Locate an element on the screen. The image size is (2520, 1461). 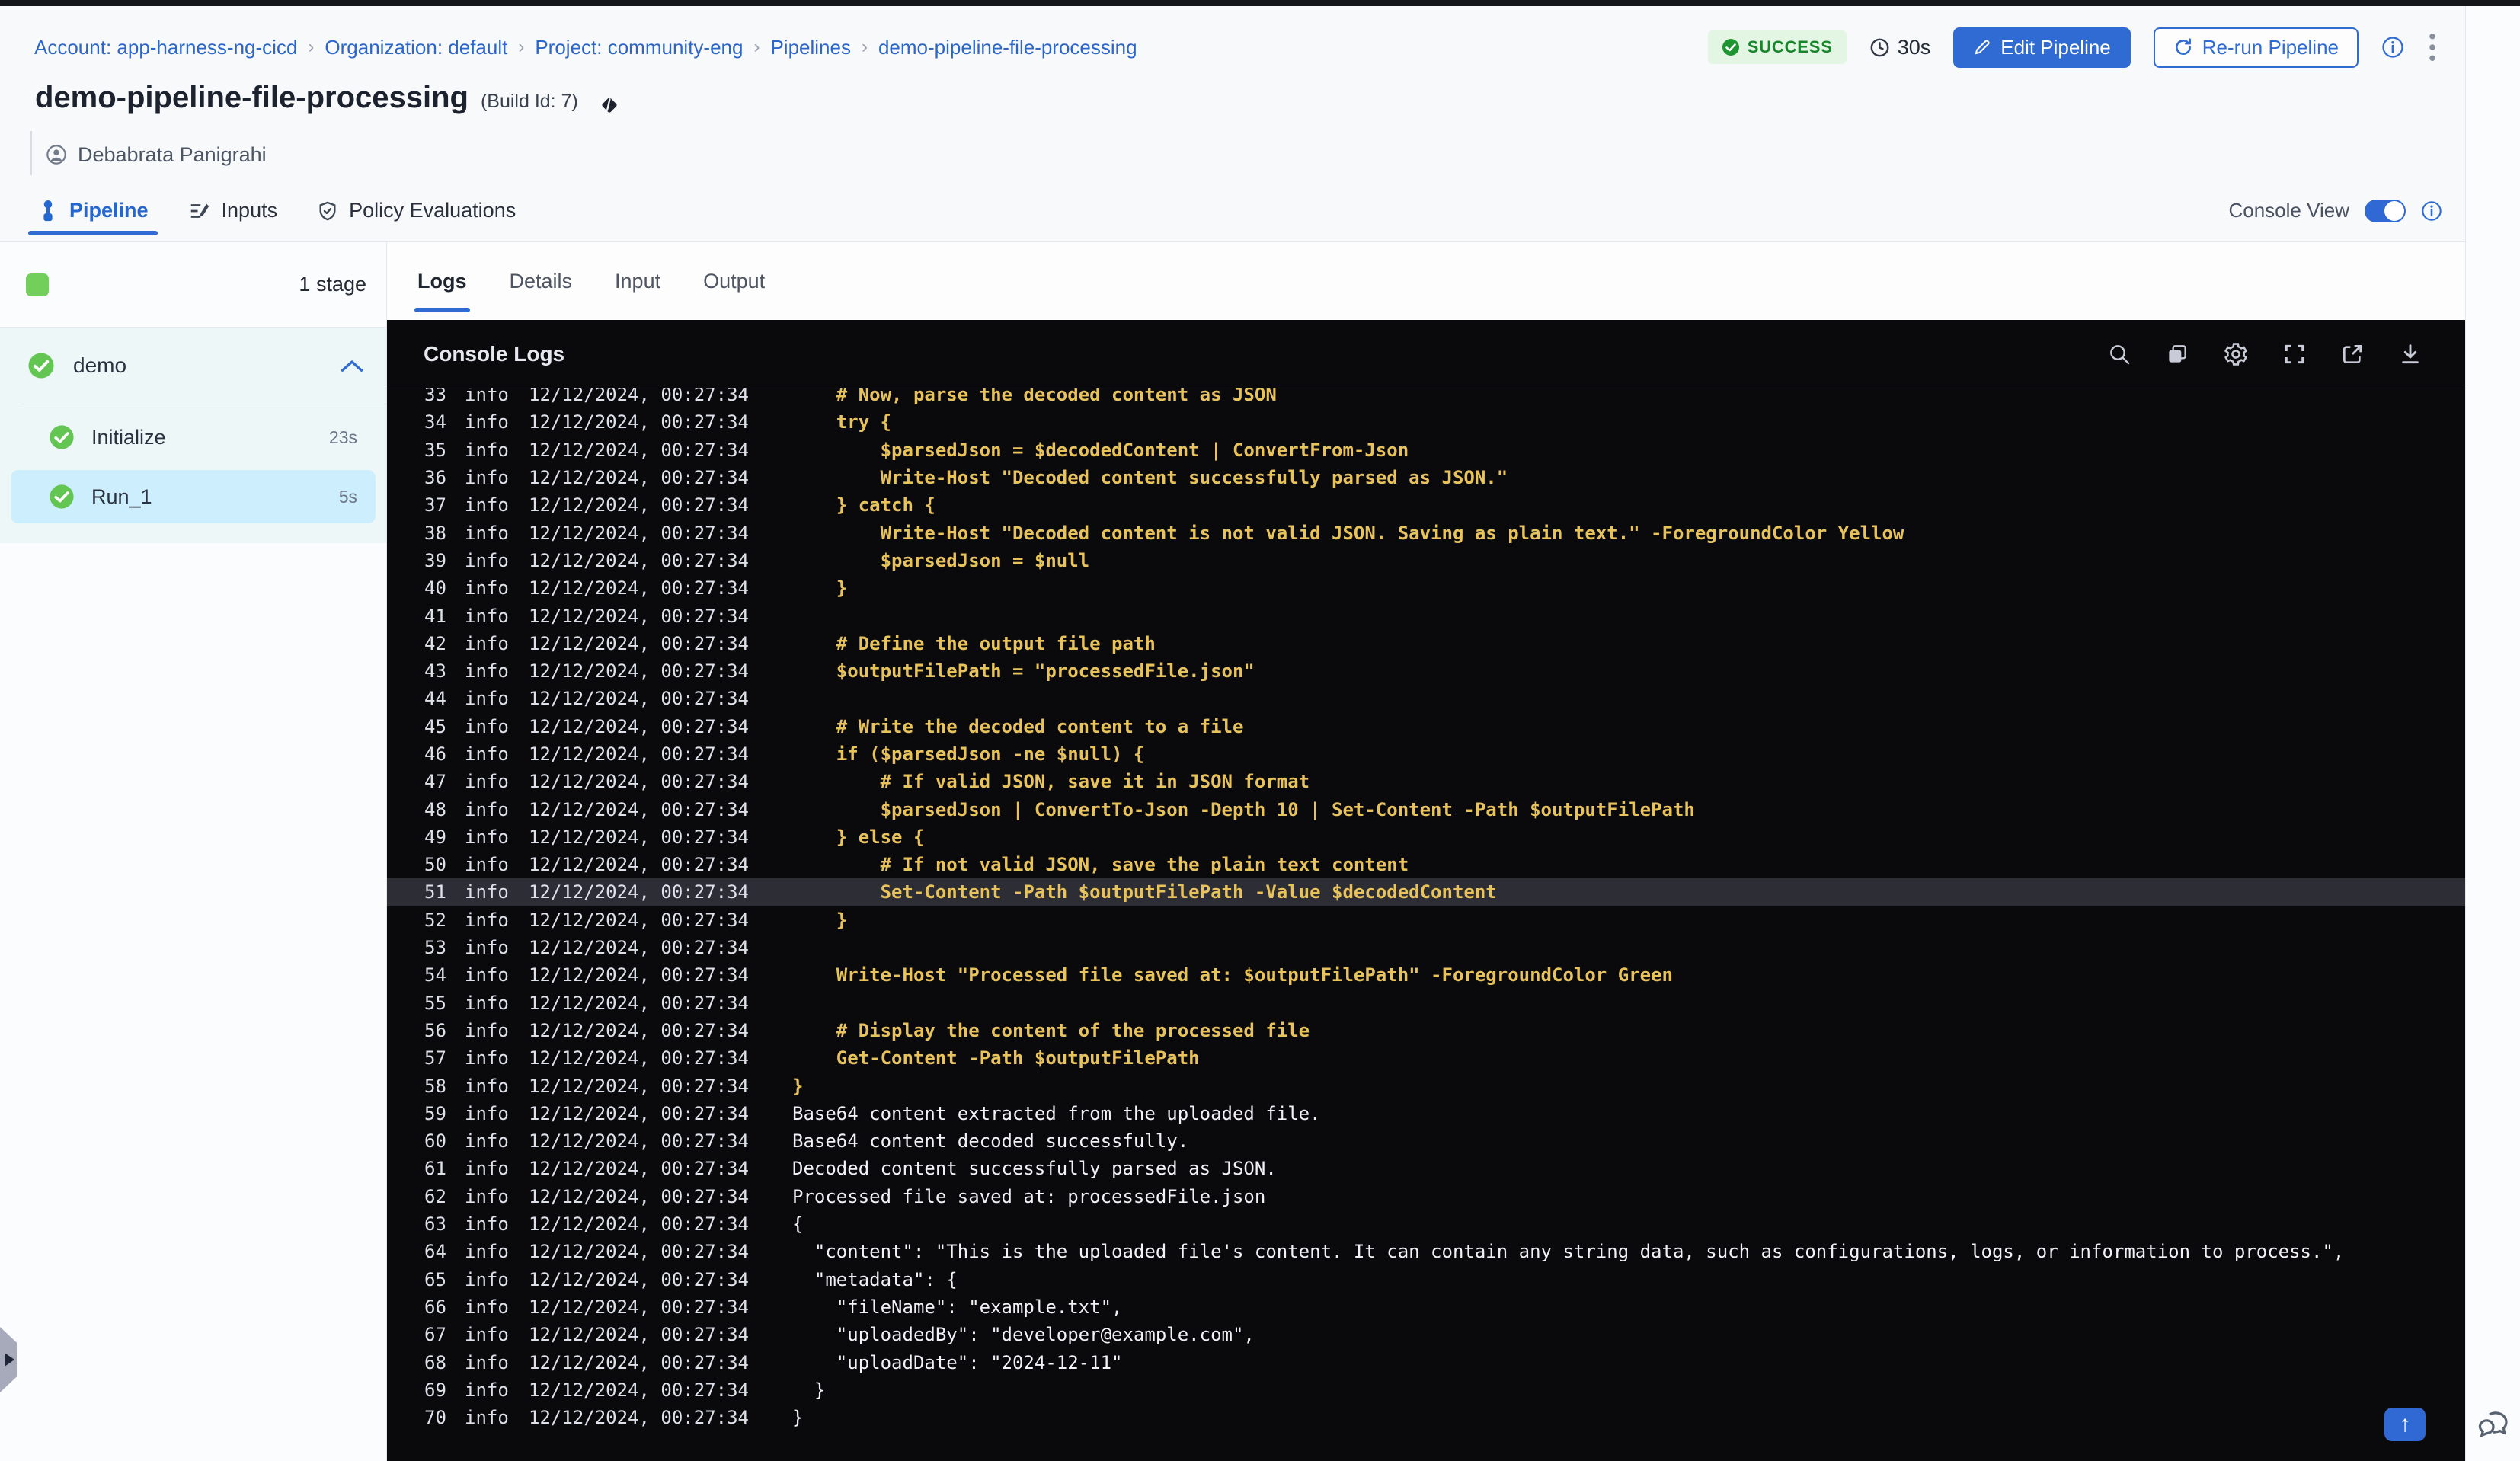
tab-pipeline: Pipeline is located at coordinates (93, 210).